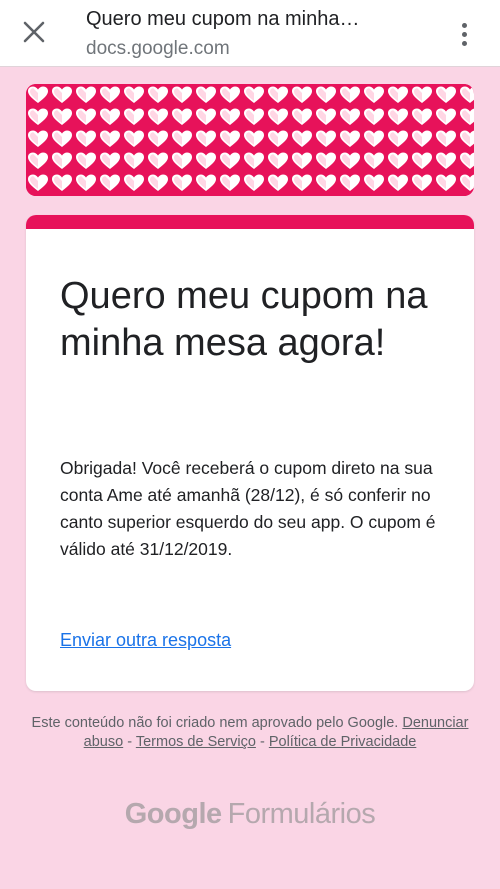 The height and width of the screenshot is (889, 500). I want to click on close-button, so click(34, 34).